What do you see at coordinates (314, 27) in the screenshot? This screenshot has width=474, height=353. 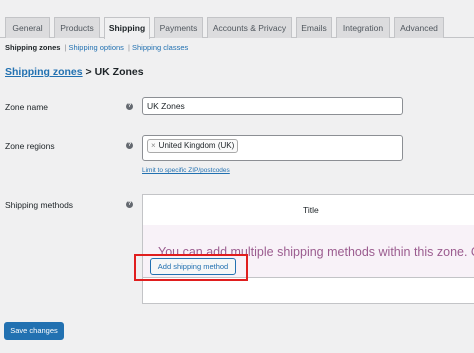 I see `tab-emails: Emails` at bounding box center [314, 27].